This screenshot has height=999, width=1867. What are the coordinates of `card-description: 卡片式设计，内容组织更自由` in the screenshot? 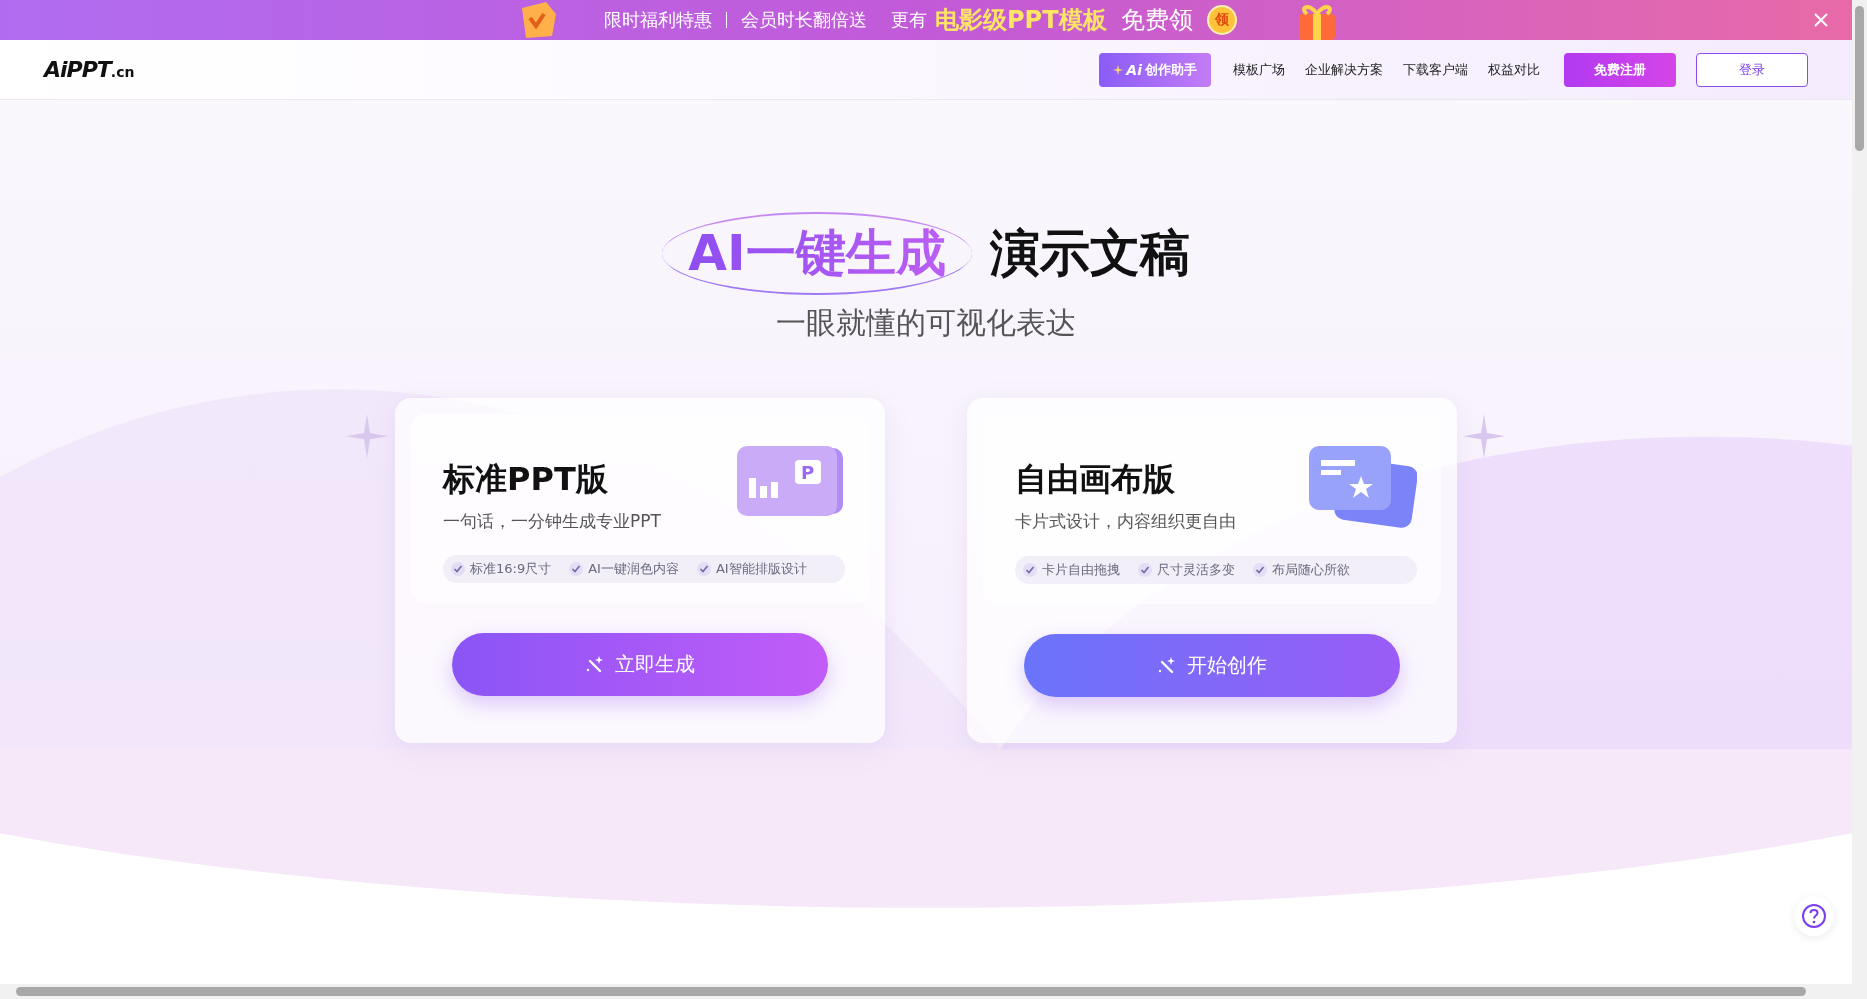 It's located at (1125, 521).